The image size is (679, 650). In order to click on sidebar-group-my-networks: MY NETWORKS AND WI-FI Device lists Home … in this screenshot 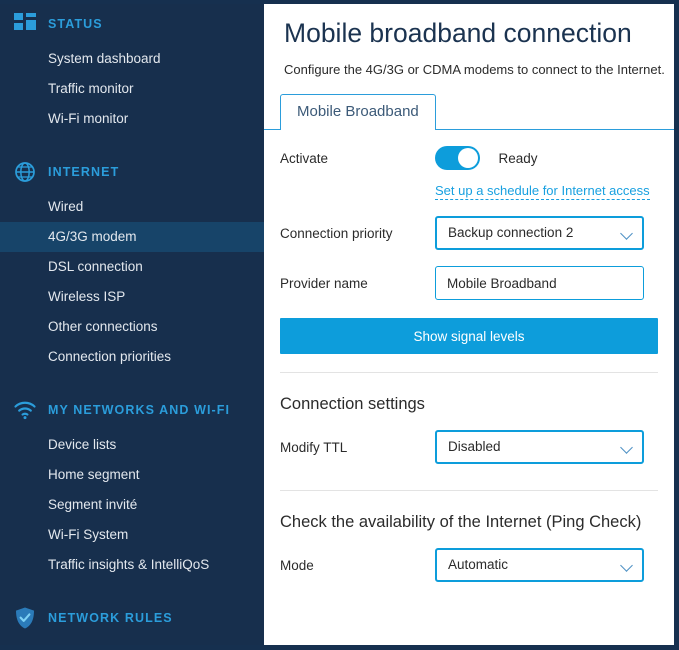, I will do `click(132, 485)`.